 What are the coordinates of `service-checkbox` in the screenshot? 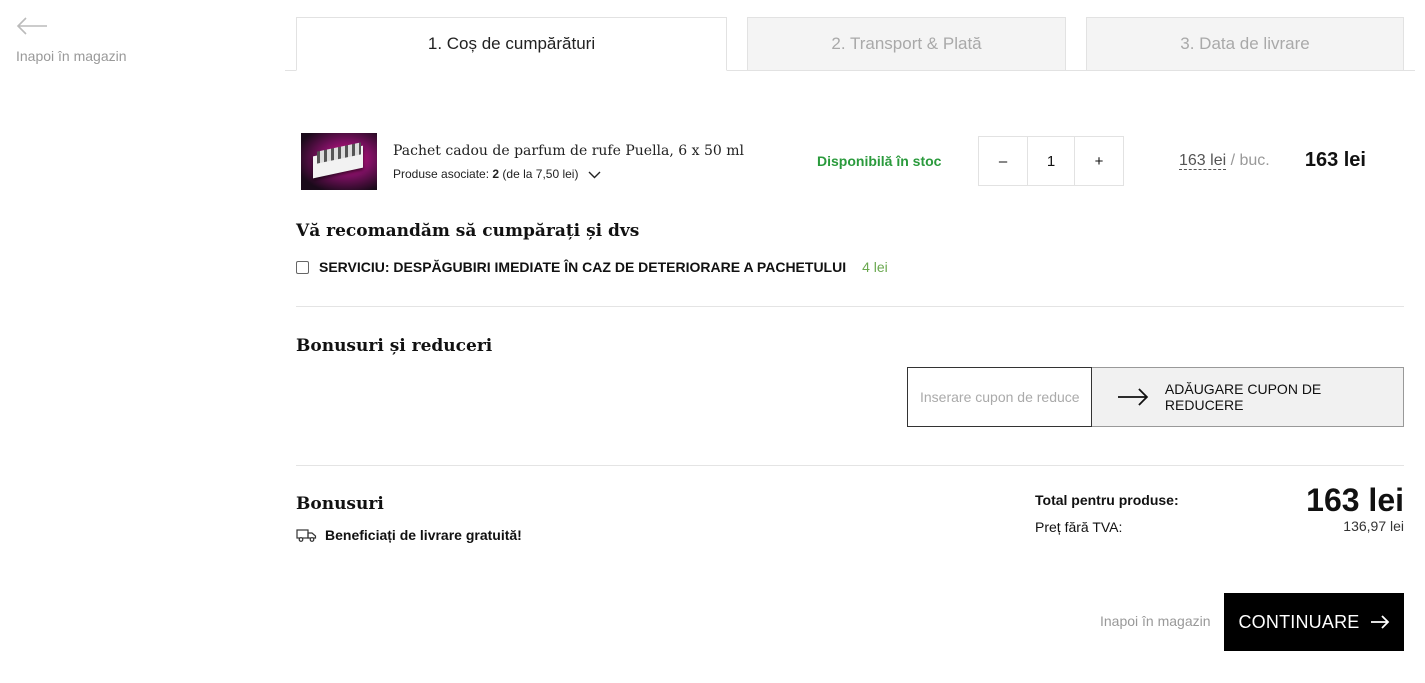 It's located at (302, 267).